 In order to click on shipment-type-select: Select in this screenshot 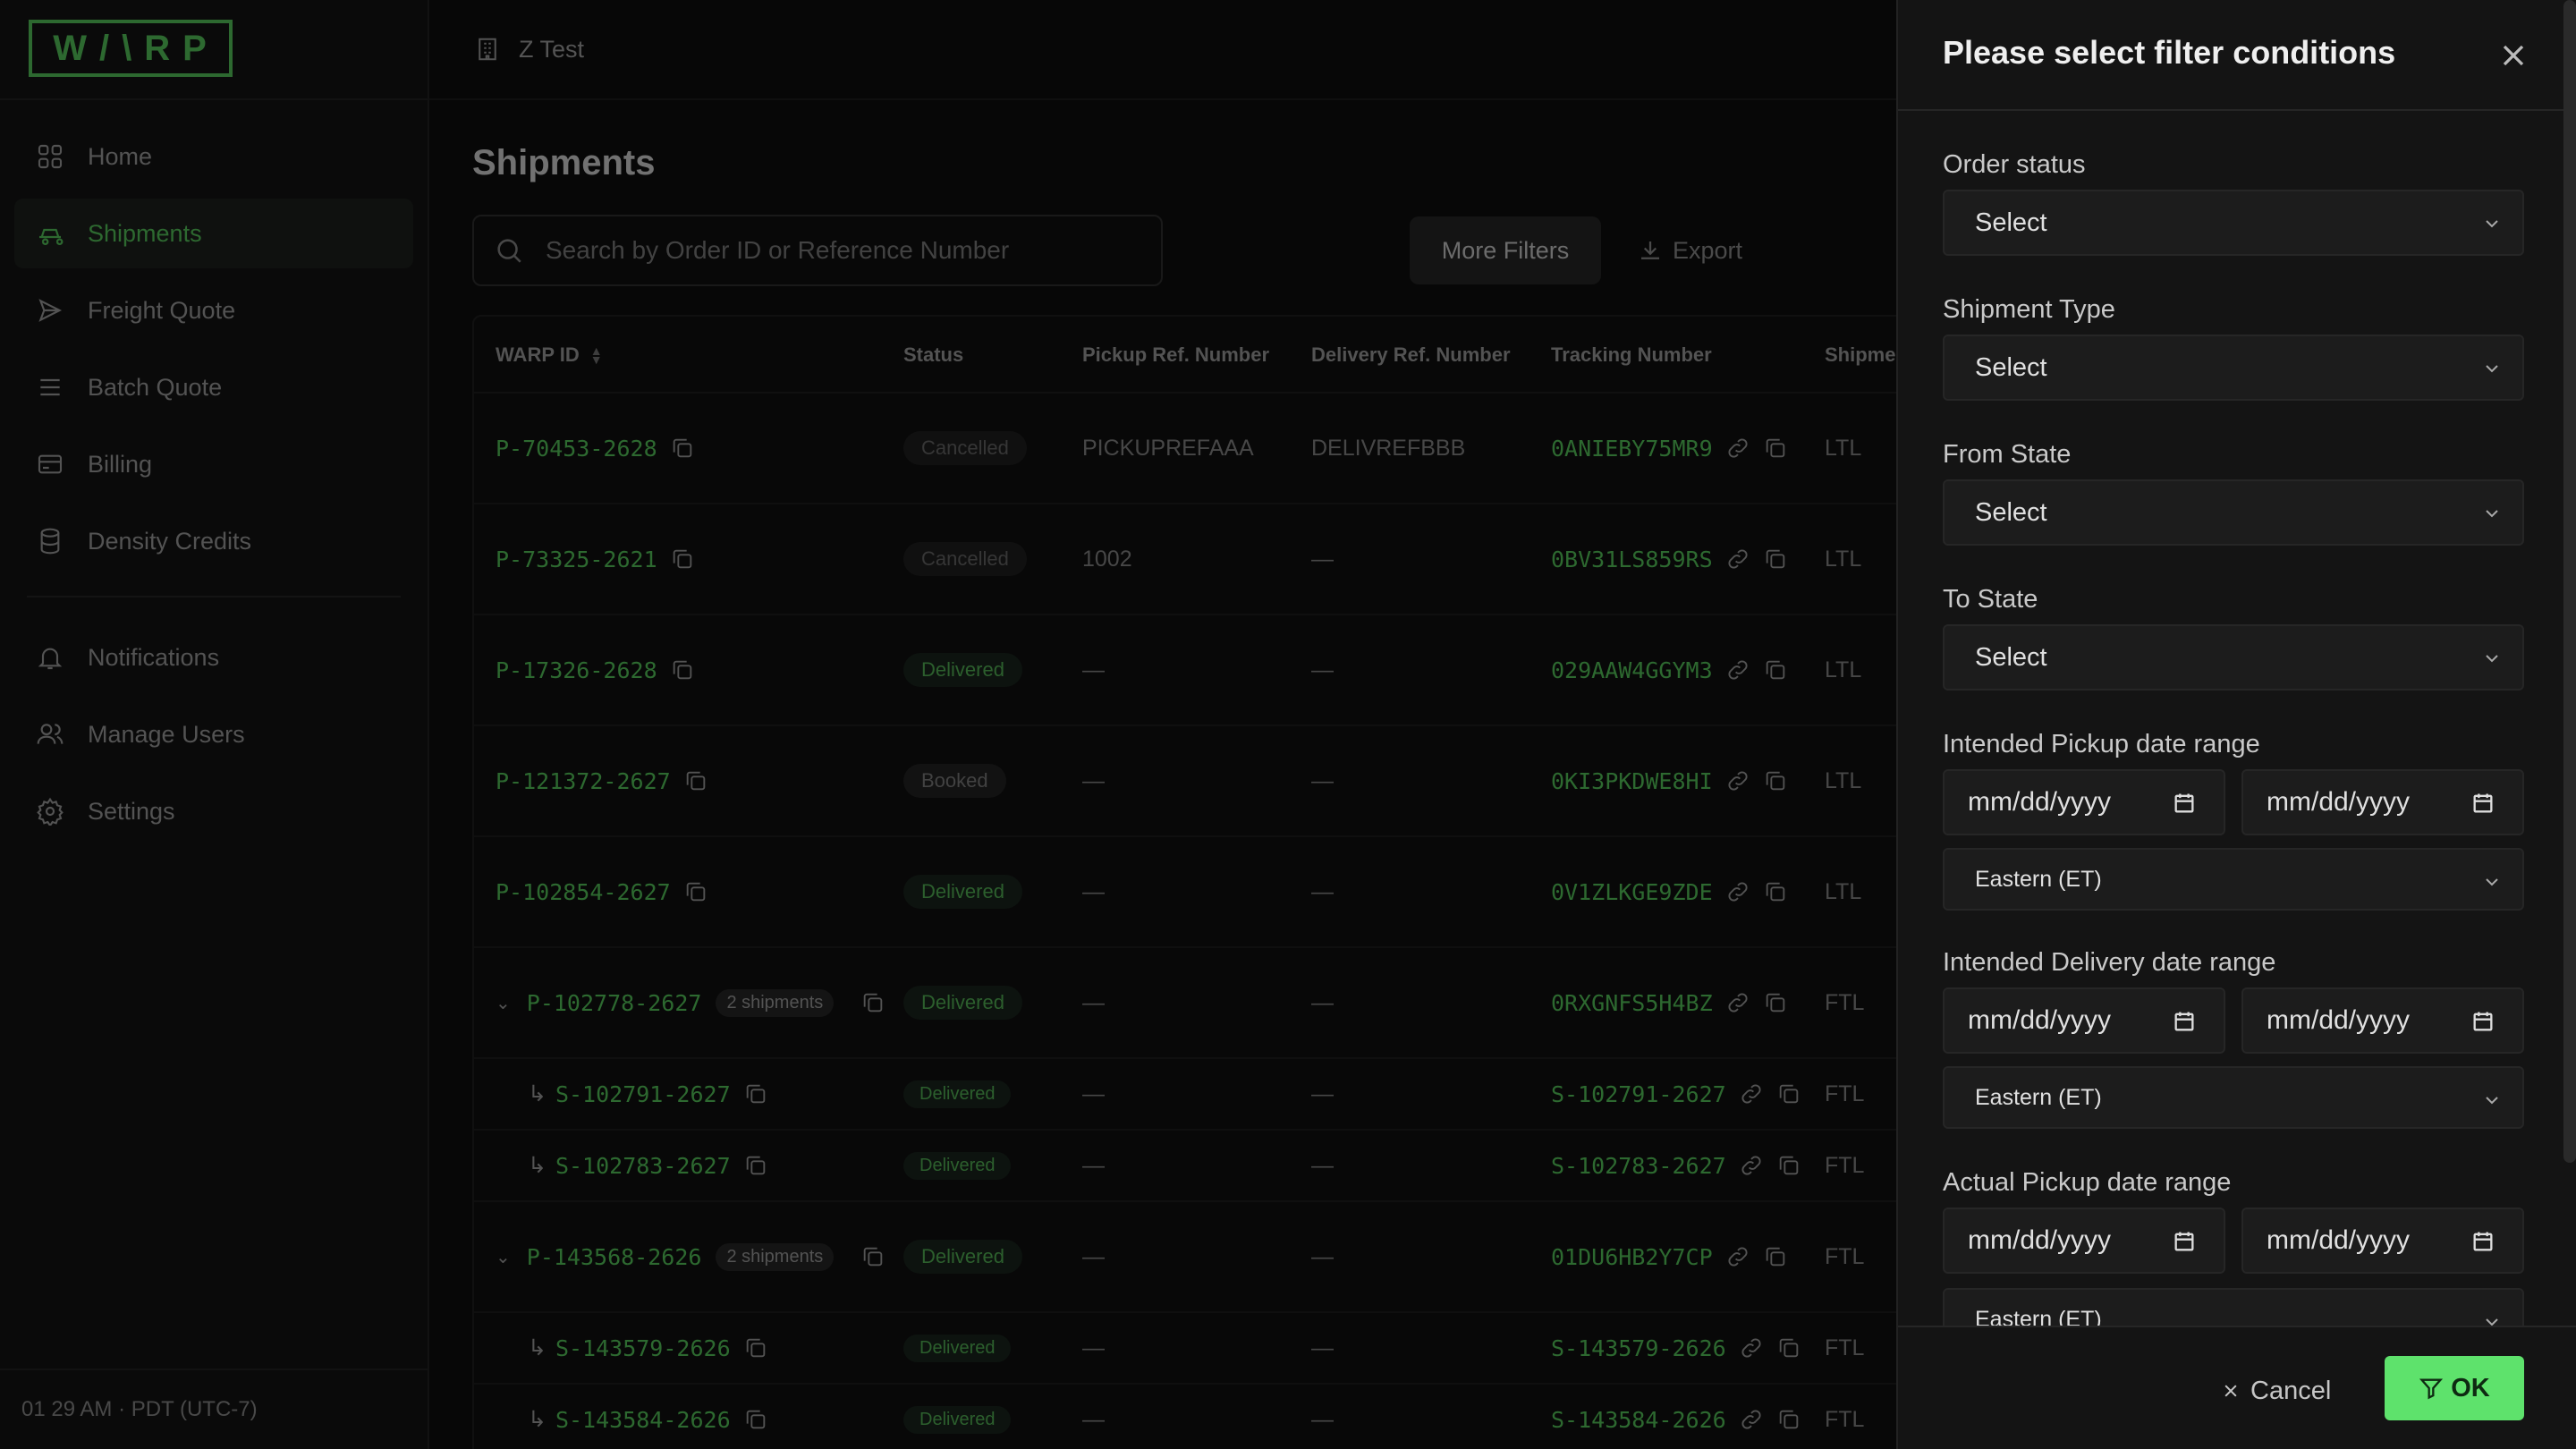, I will do `click(2233, 368)`.